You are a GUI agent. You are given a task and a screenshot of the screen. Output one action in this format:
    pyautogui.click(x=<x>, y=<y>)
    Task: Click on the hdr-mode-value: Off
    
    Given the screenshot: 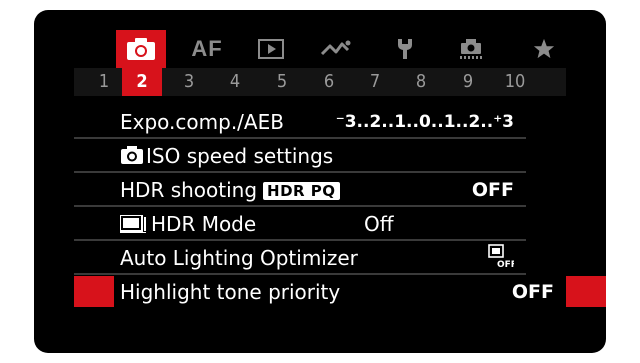 What is the action you would take?
    pyautogui.click(x=379, y=224)
    